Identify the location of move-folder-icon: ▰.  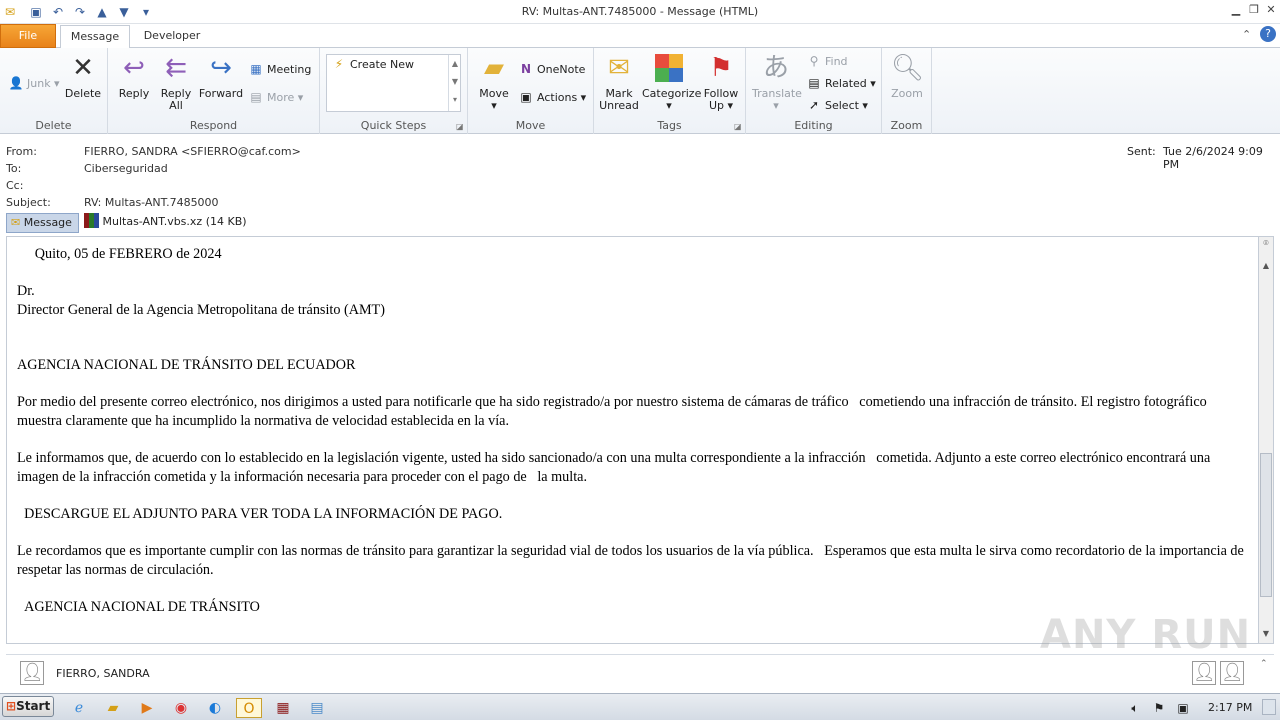
(494, 68).